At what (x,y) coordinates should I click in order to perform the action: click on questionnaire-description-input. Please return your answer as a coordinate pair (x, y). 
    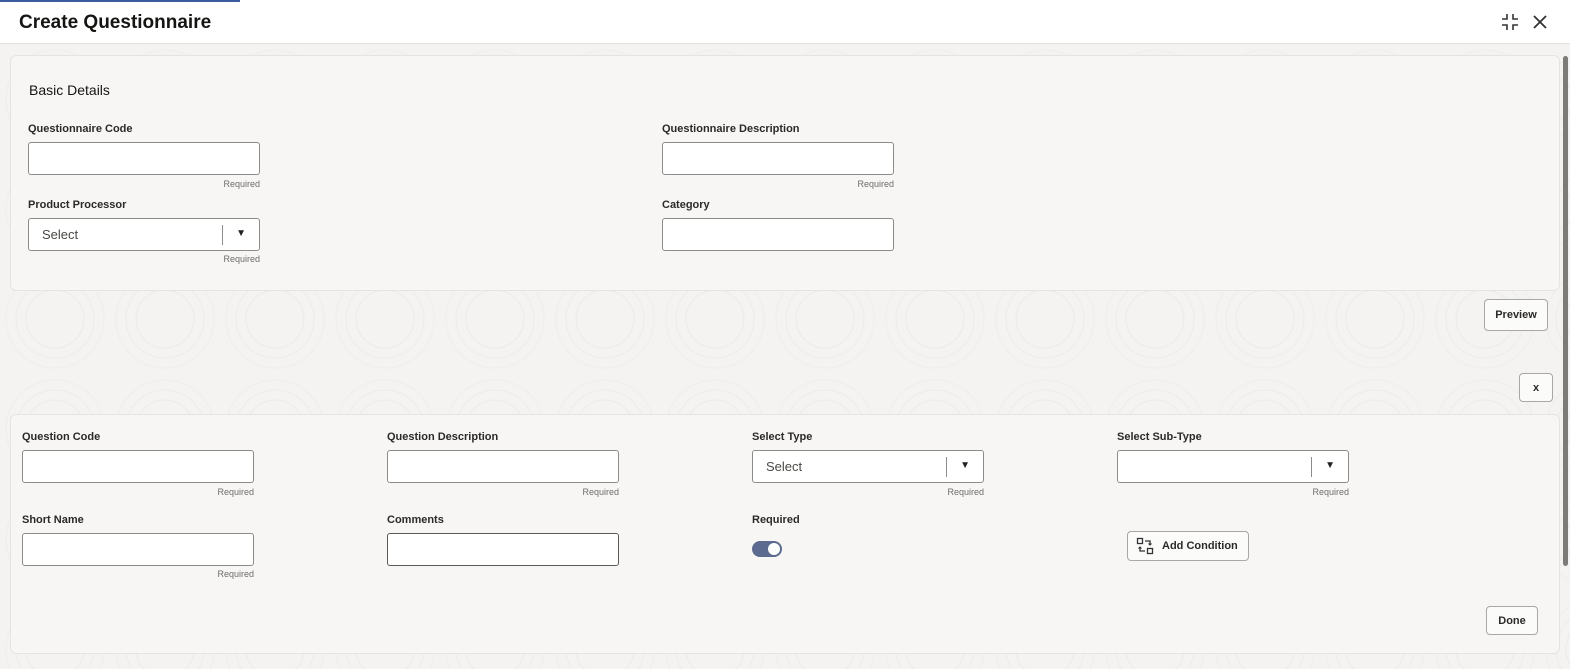
    Looking at the image, I should click on (778, 158).